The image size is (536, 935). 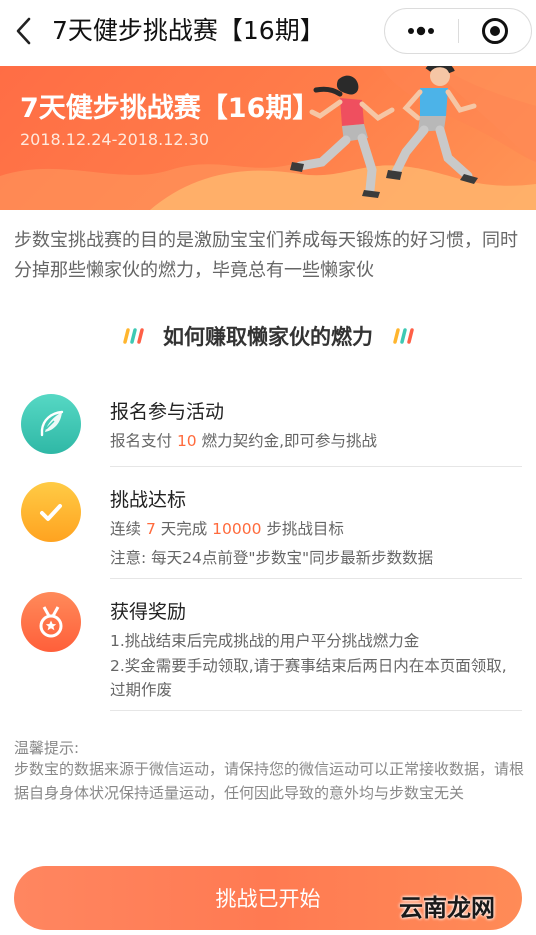 What do you see at coordinates (47, 748) in the screenshot?
I see `tips-label: 温馨提示:` at bounding box center [47, 748].